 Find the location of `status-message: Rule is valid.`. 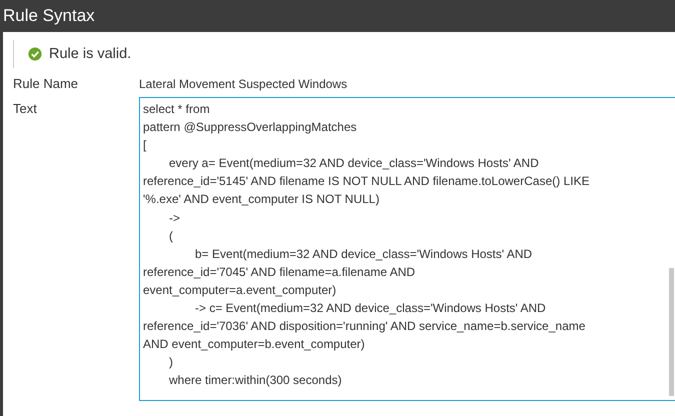

status-message: Rule is valid. is located at coordinates (90, 54).